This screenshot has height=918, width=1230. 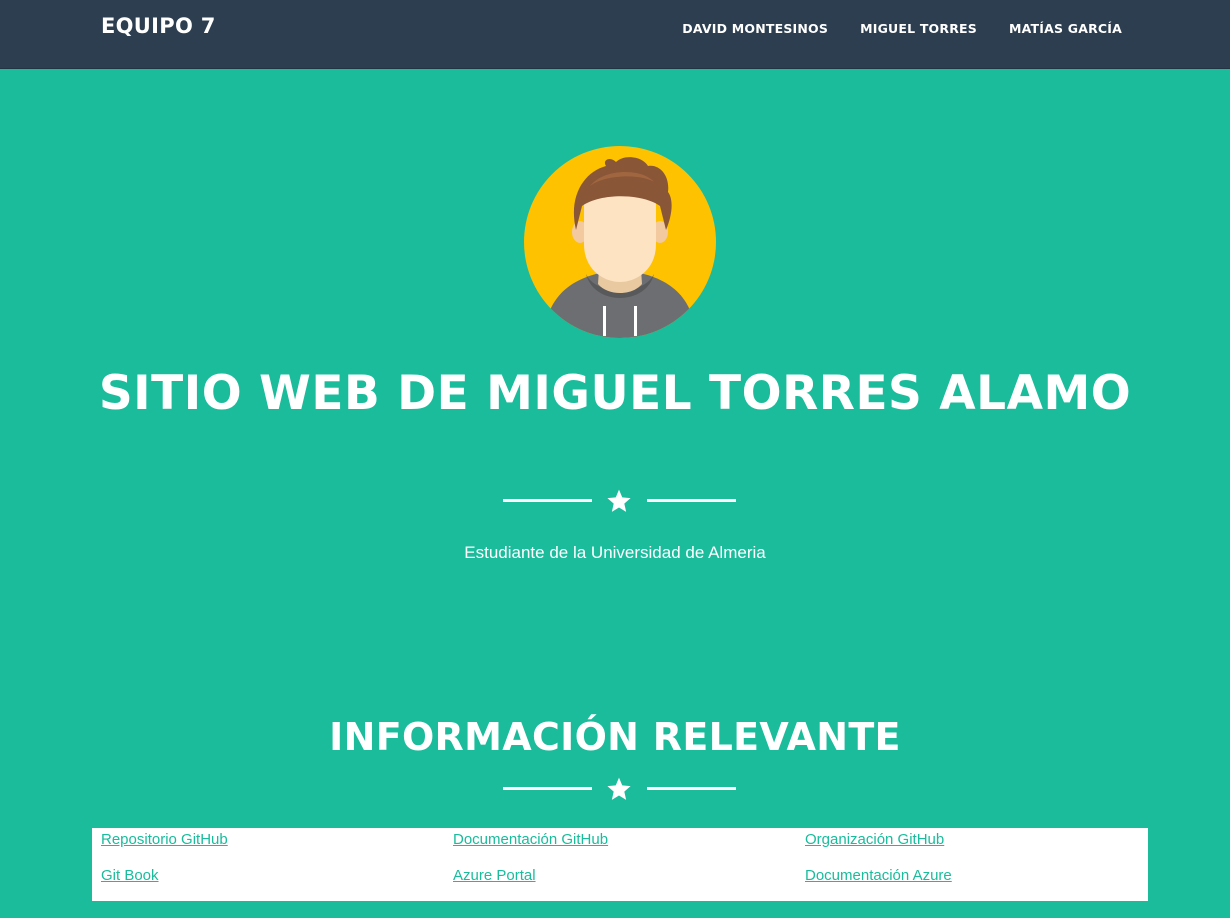 I want to click on nav-link-miguel-torres: MIGUEL TORRES, so click(x=918, y=28).